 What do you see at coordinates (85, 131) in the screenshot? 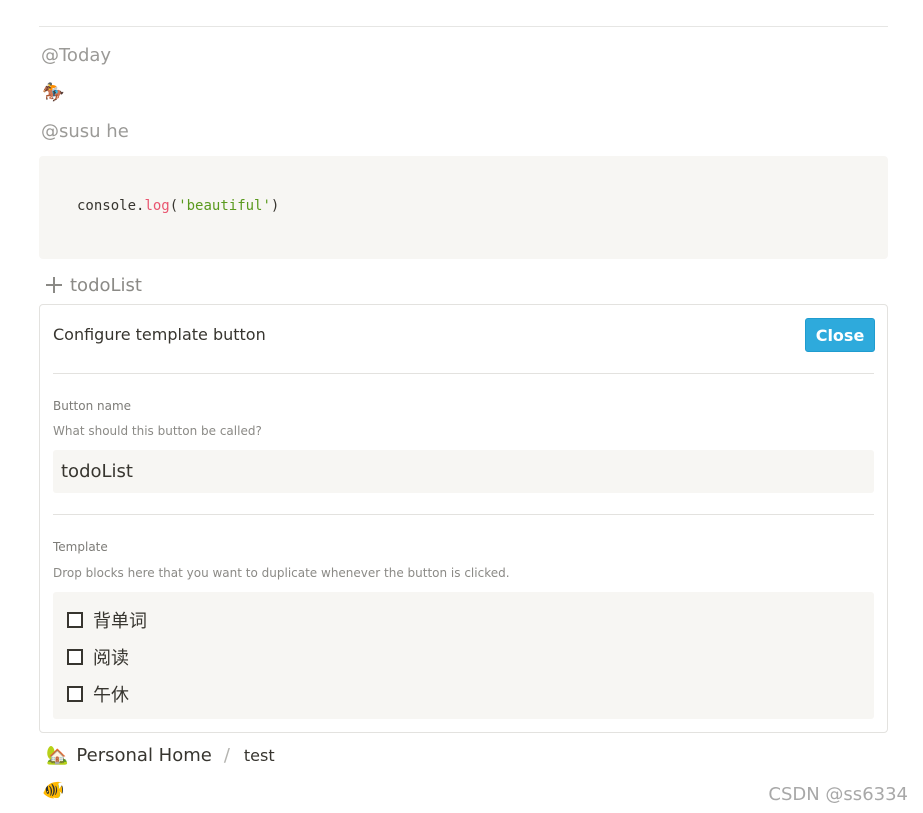
I see `user-mention: @susu he` at bounding box center [85, 131].